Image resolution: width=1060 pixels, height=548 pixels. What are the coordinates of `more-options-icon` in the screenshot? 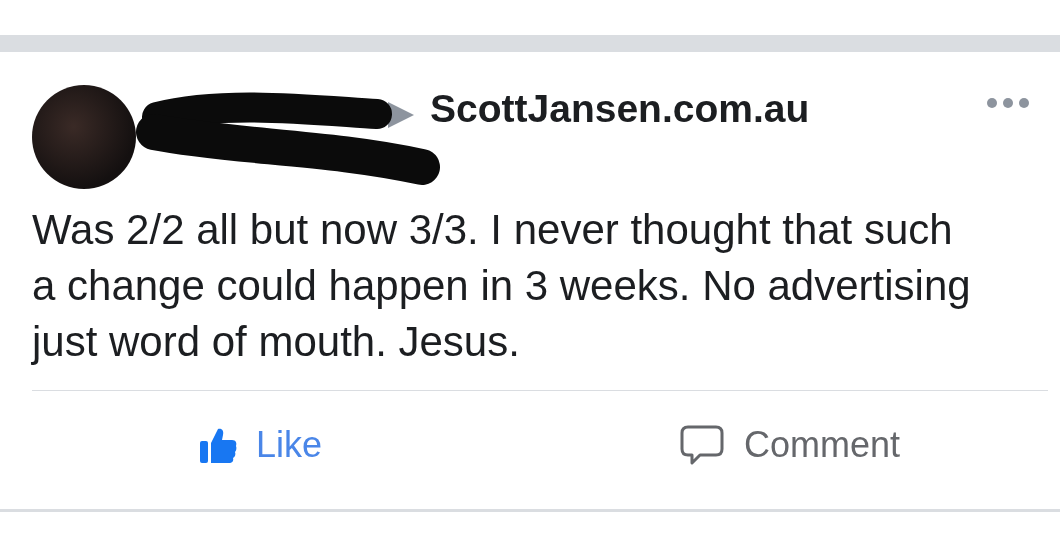 It's located at (1008, 103).